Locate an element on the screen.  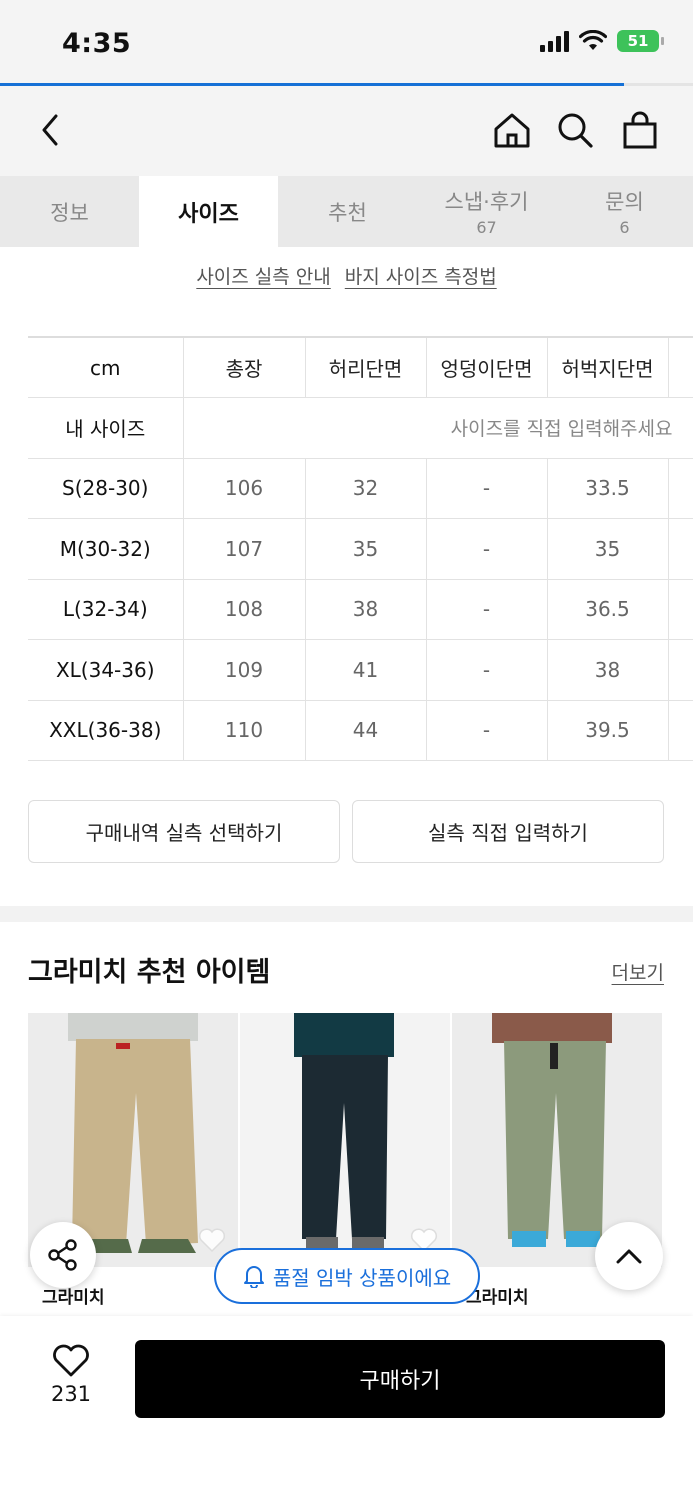
search-button is located at coordinates (575, 130).